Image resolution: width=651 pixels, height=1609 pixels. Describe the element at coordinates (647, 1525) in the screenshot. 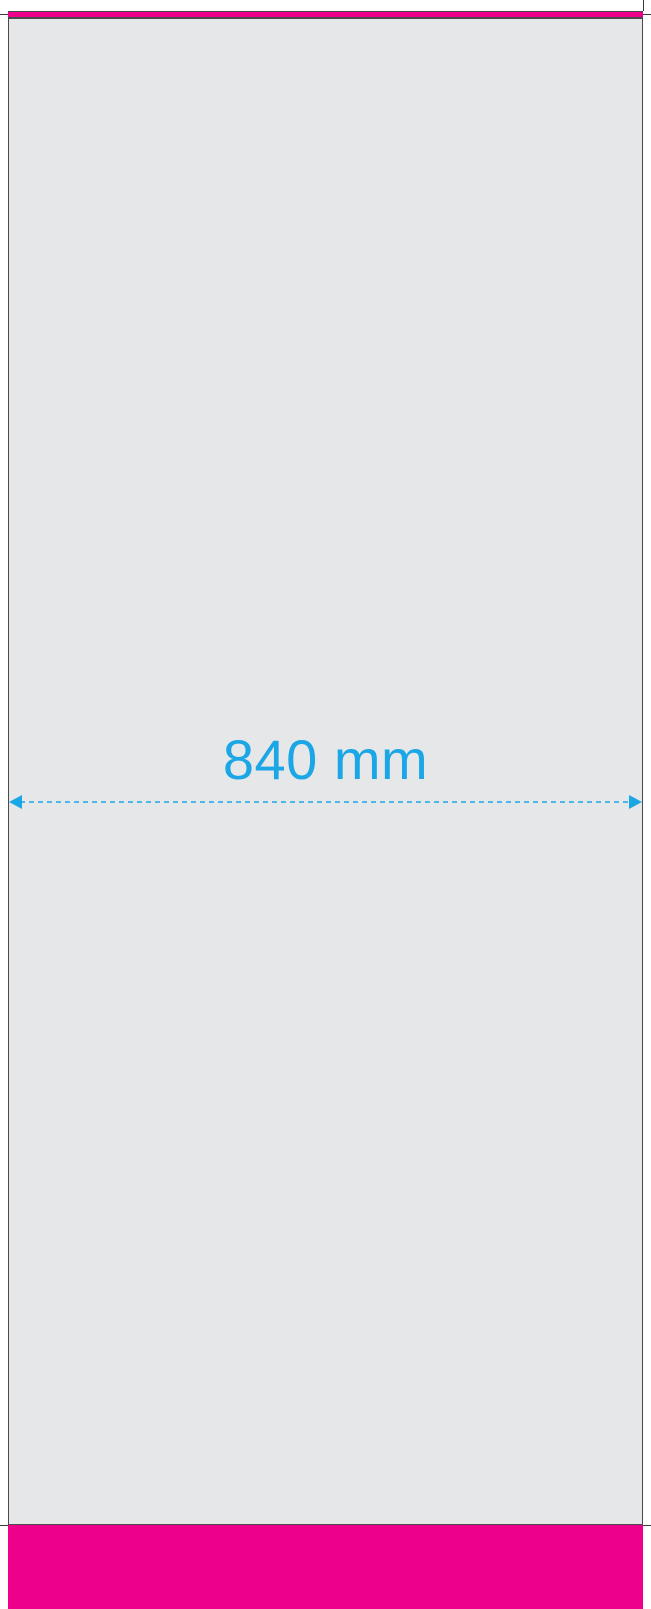

I see `crop-mark-bottom-right` at that location.